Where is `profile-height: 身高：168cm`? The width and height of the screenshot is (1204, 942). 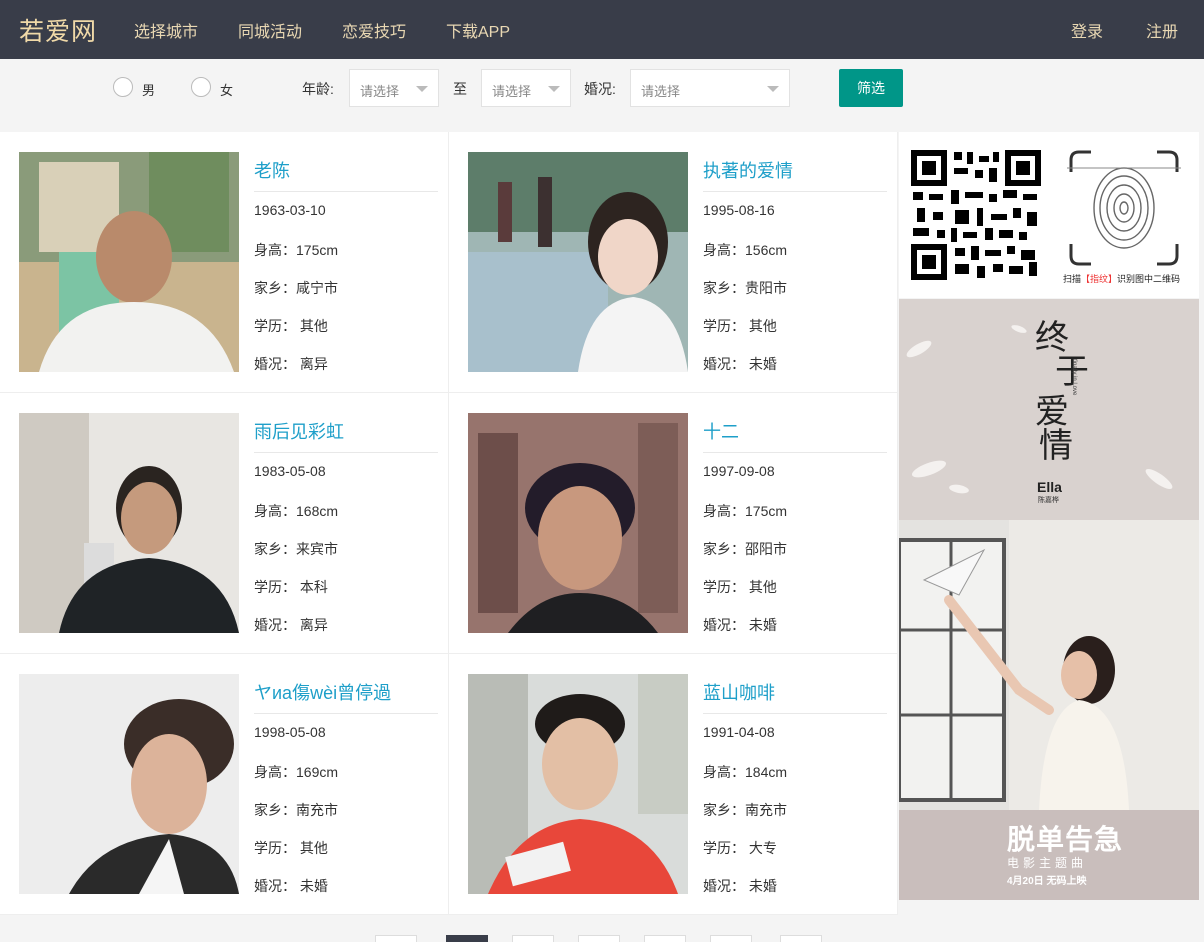
profile-height: 身高：168cm is located at coordinates (296, 511).